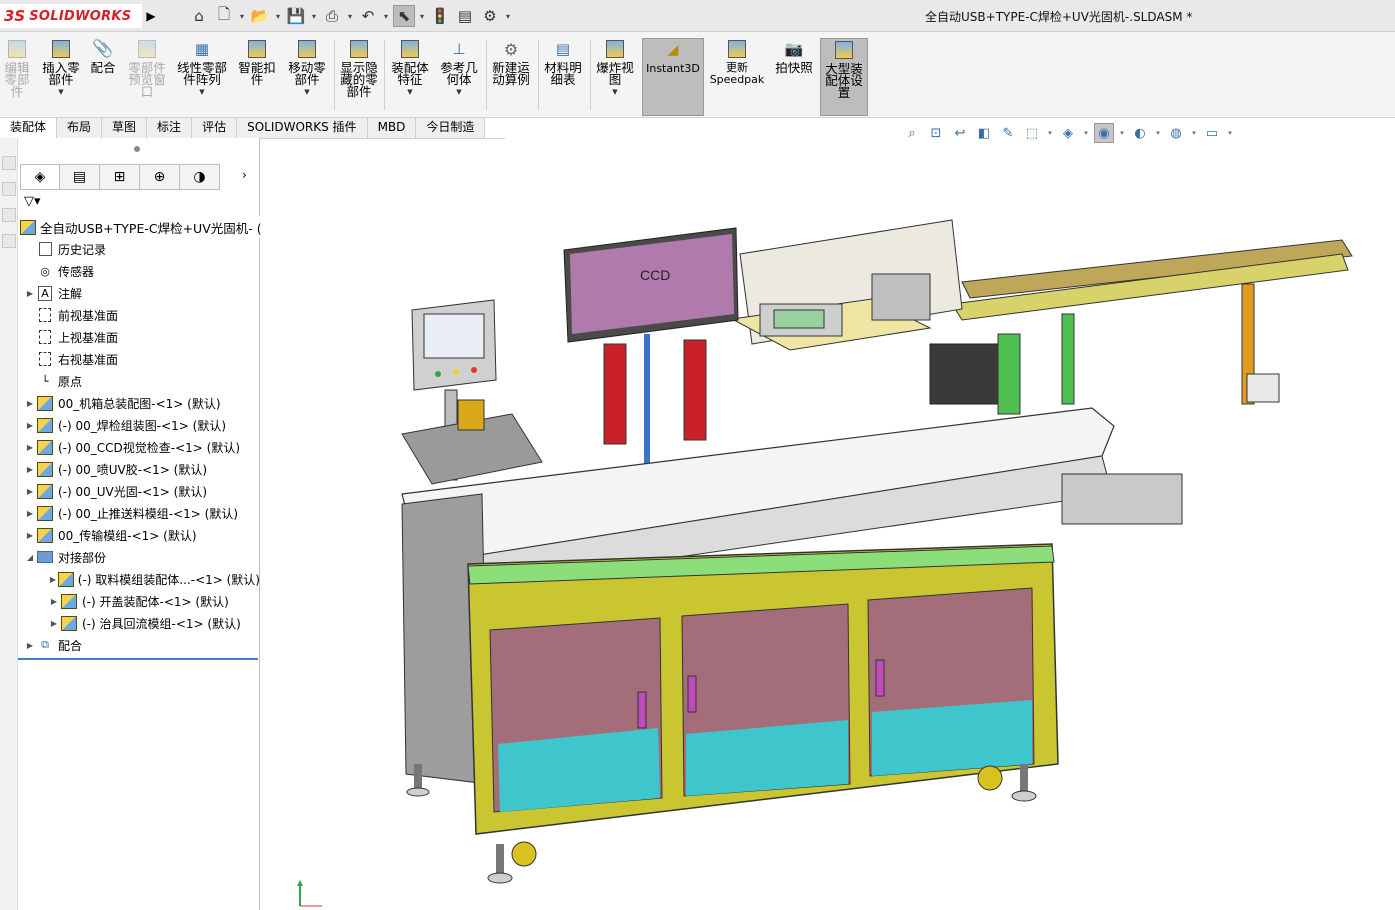  I want to click on menu-expand-icon: ▶, so click(151, 16).